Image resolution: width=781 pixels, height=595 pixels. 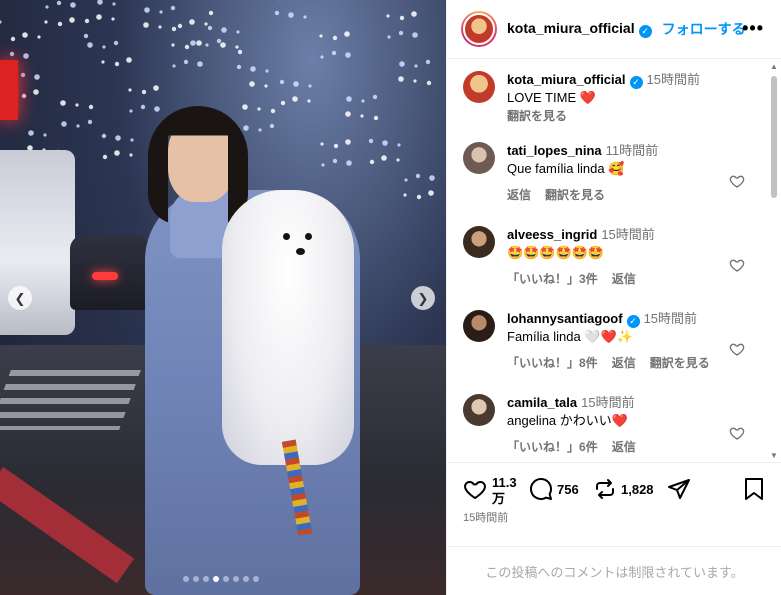 I want to click on comment-button: 756, so click(x=554, y=489).